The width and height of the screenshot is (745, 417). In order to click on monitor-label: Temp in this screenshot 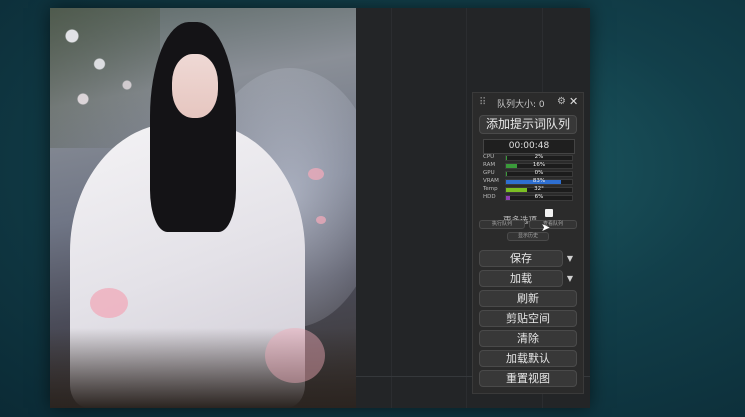, I will do `click(490, 189)`.